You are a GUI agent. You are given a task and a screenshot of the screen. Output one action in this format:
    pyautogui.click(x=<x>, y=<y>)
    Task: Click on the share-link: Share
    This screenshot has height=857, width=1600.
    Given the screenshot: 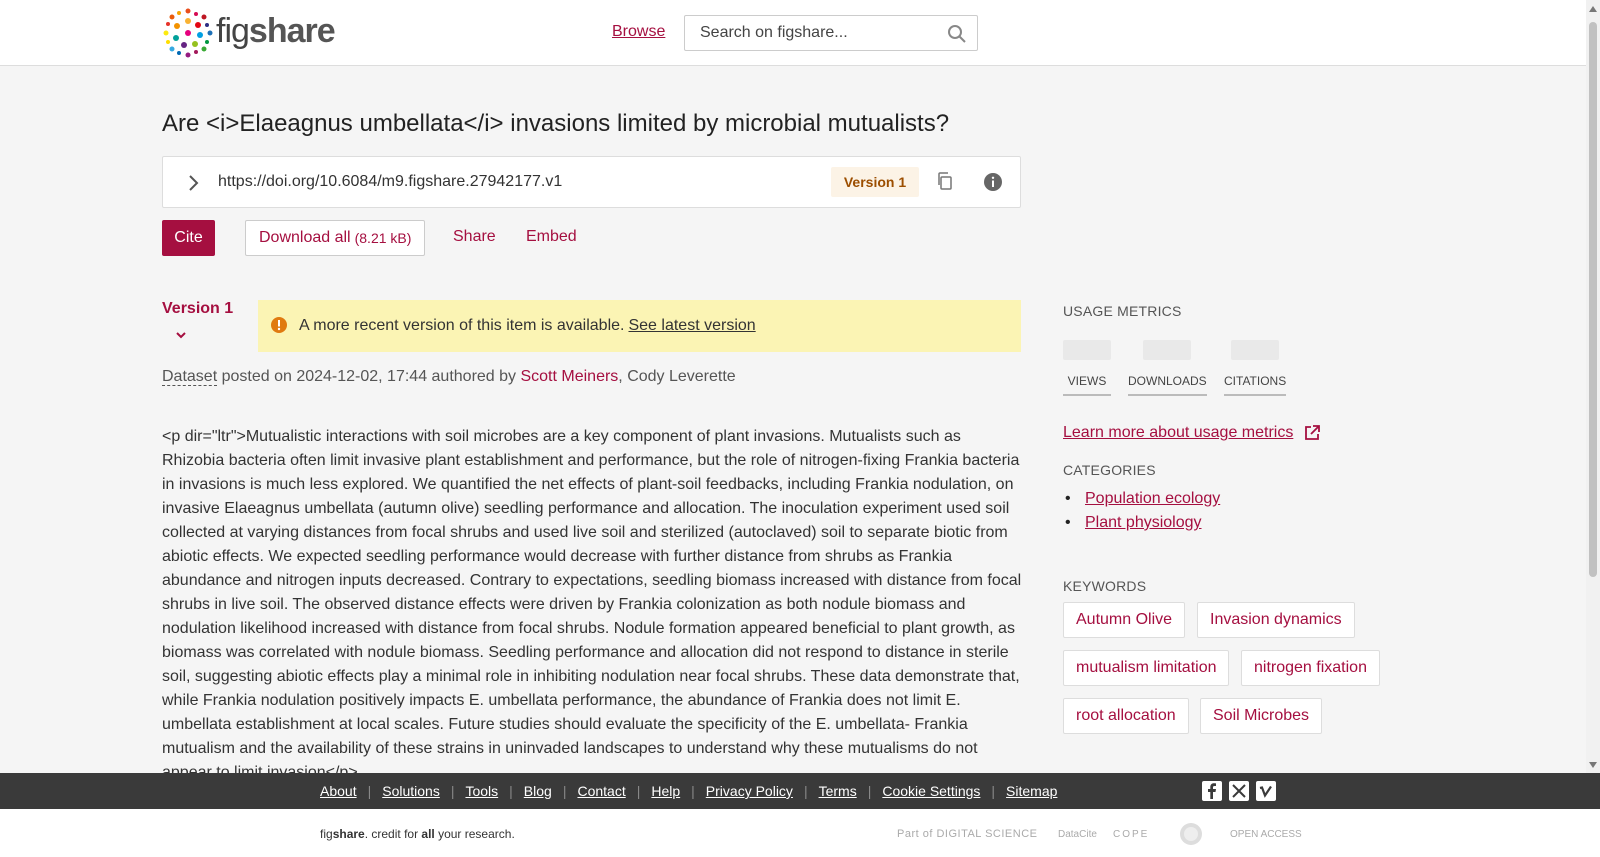 What is the action you would take?
    pyautogui.click(x=474, y=237)
    